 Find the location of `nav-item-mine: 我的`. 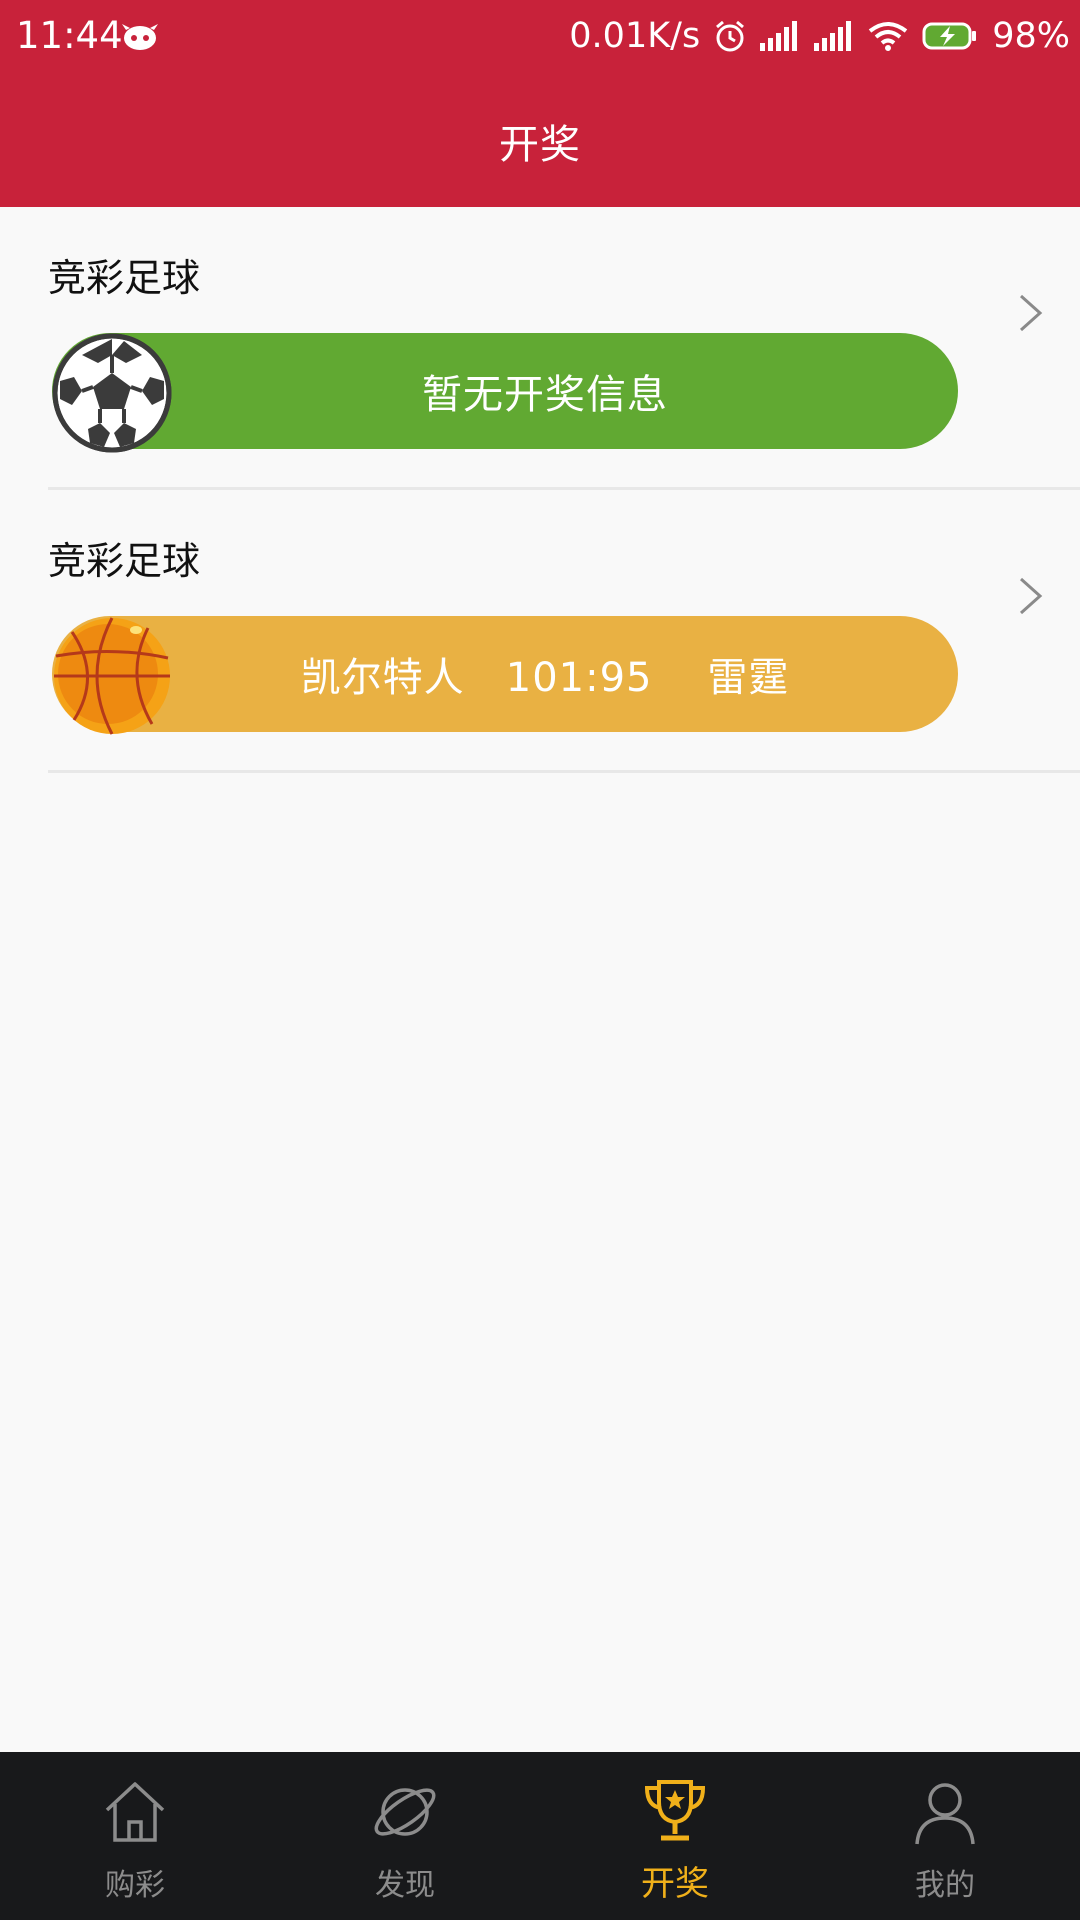

nav-item-mine: 我的 is located at coordinates (945, 1836).